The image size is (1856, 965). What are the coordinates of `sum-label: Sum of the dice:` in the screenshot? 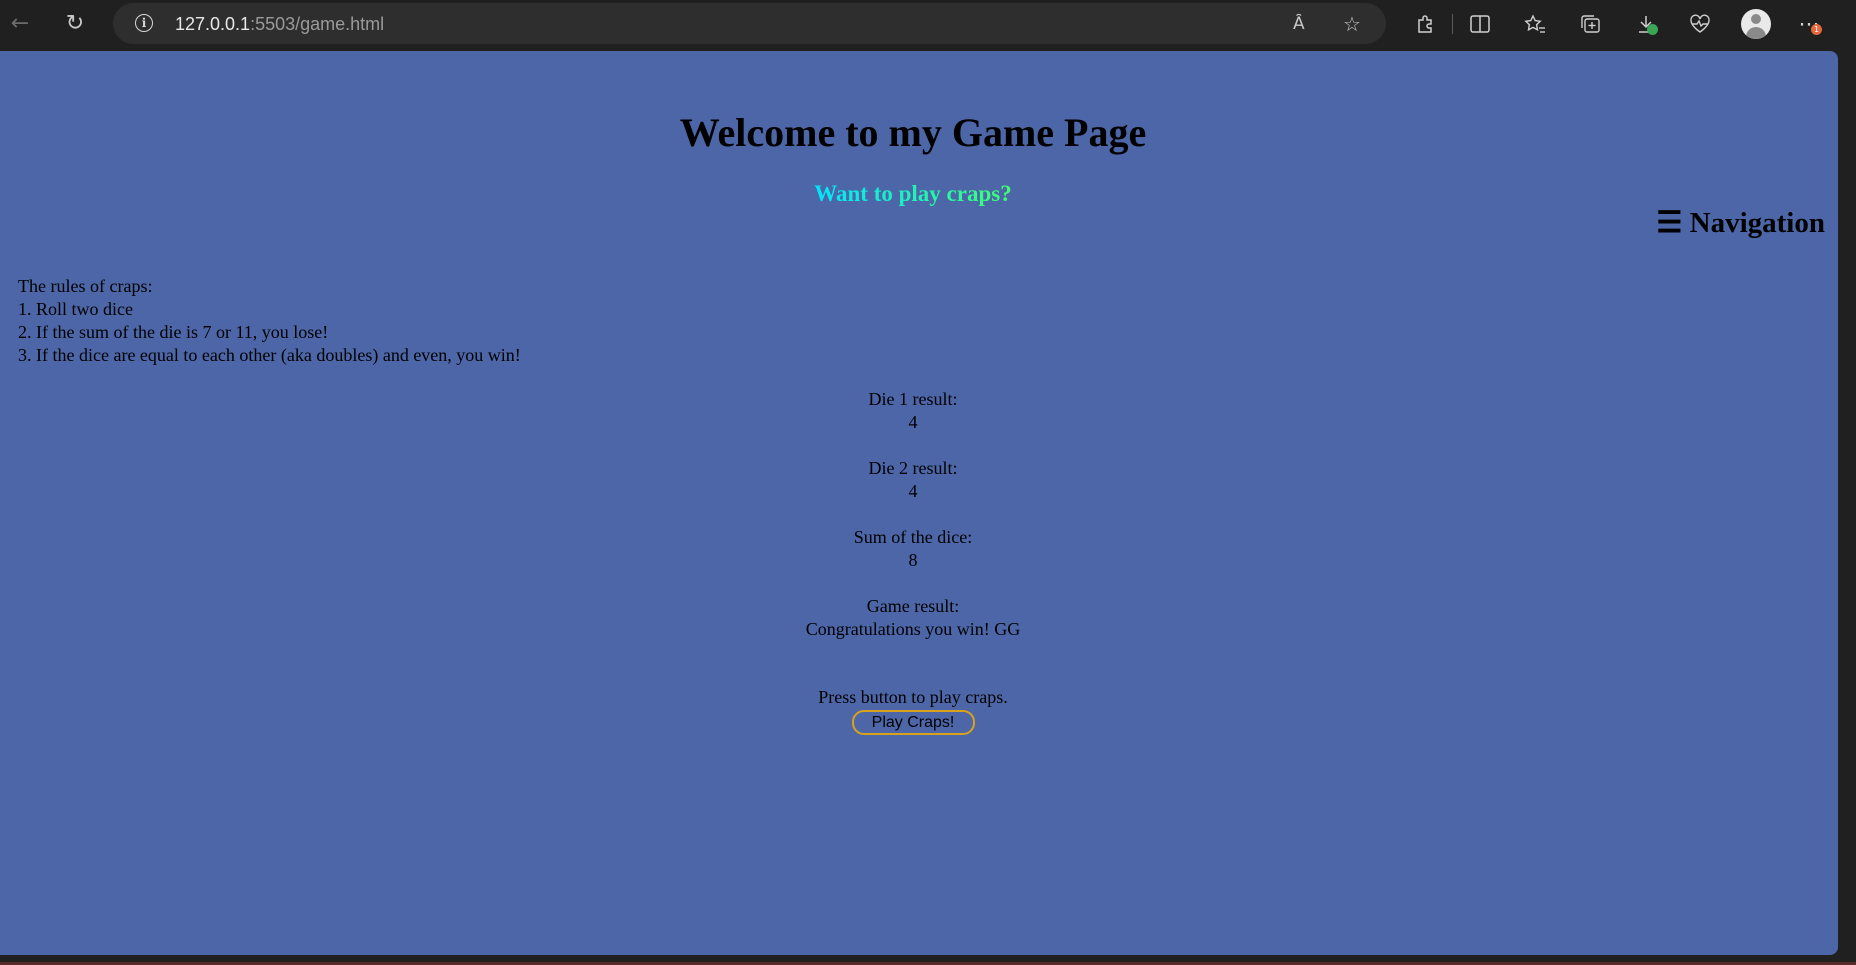 It's located at (913, 537).